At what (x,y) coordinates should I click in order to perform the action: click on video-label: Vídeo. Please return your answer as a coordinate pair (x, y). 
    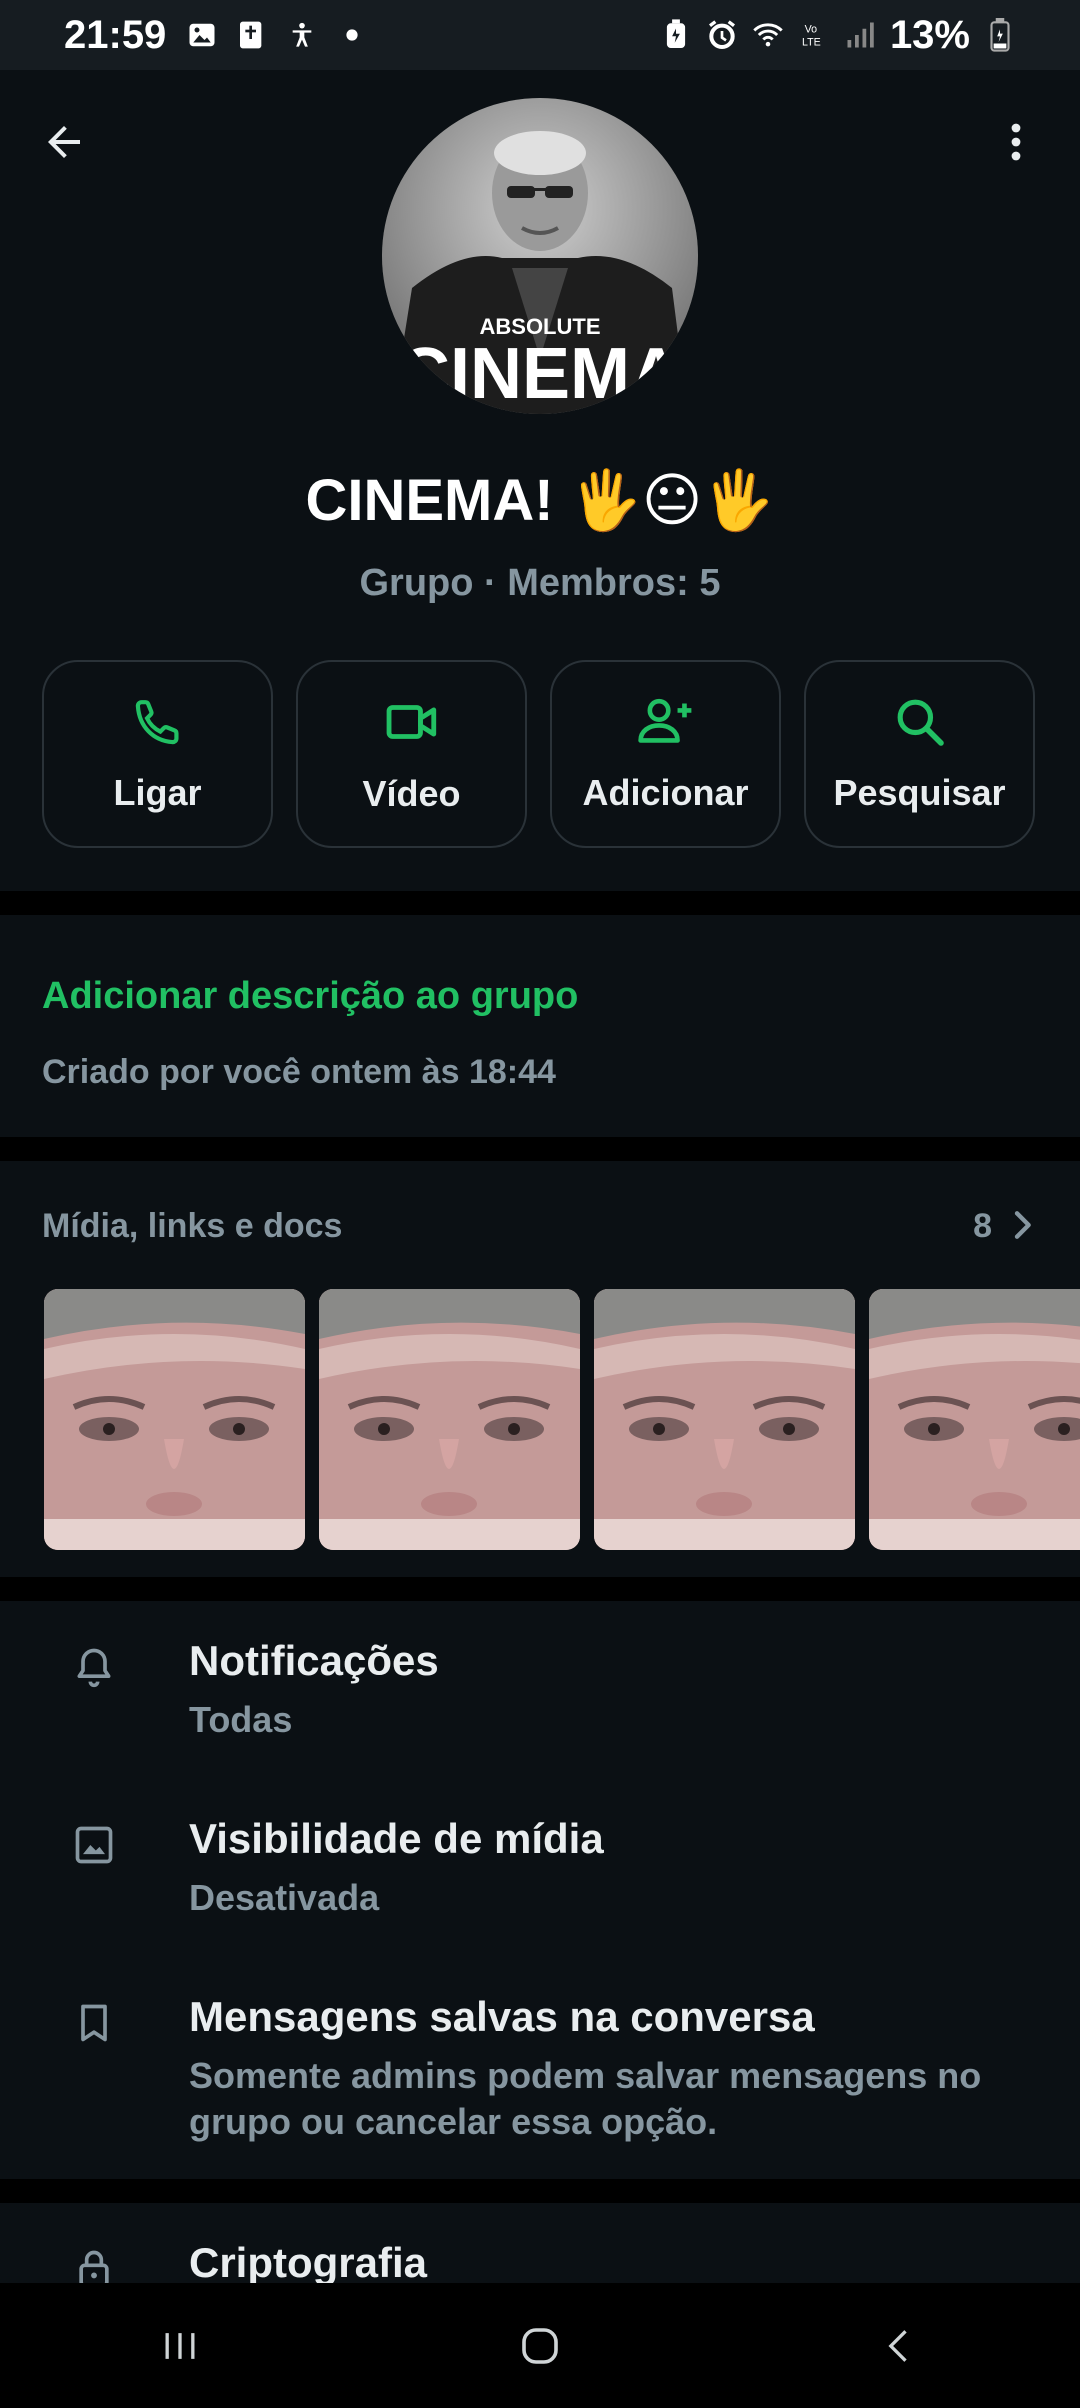
    Looking at the image, I should click on (411, 793).